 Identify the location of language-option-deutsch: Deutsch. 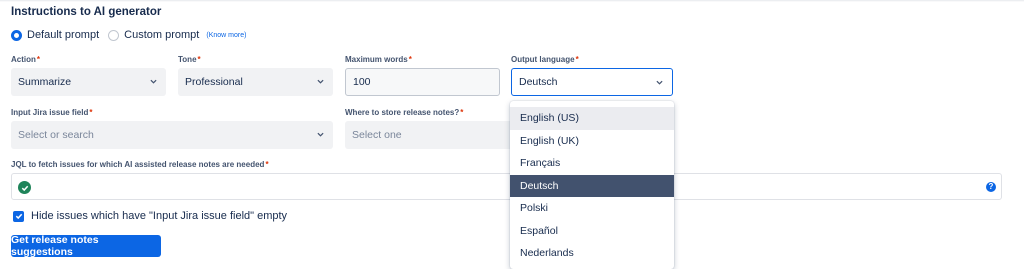
(592, 185).